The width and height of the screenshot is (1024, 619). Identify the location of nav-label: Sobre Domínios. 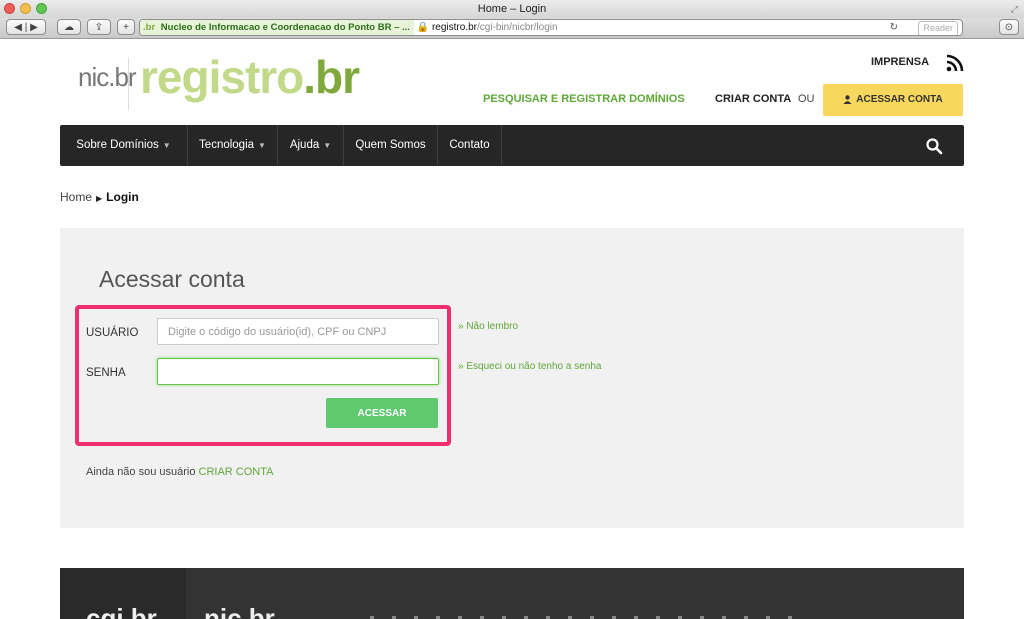
(117, 145).